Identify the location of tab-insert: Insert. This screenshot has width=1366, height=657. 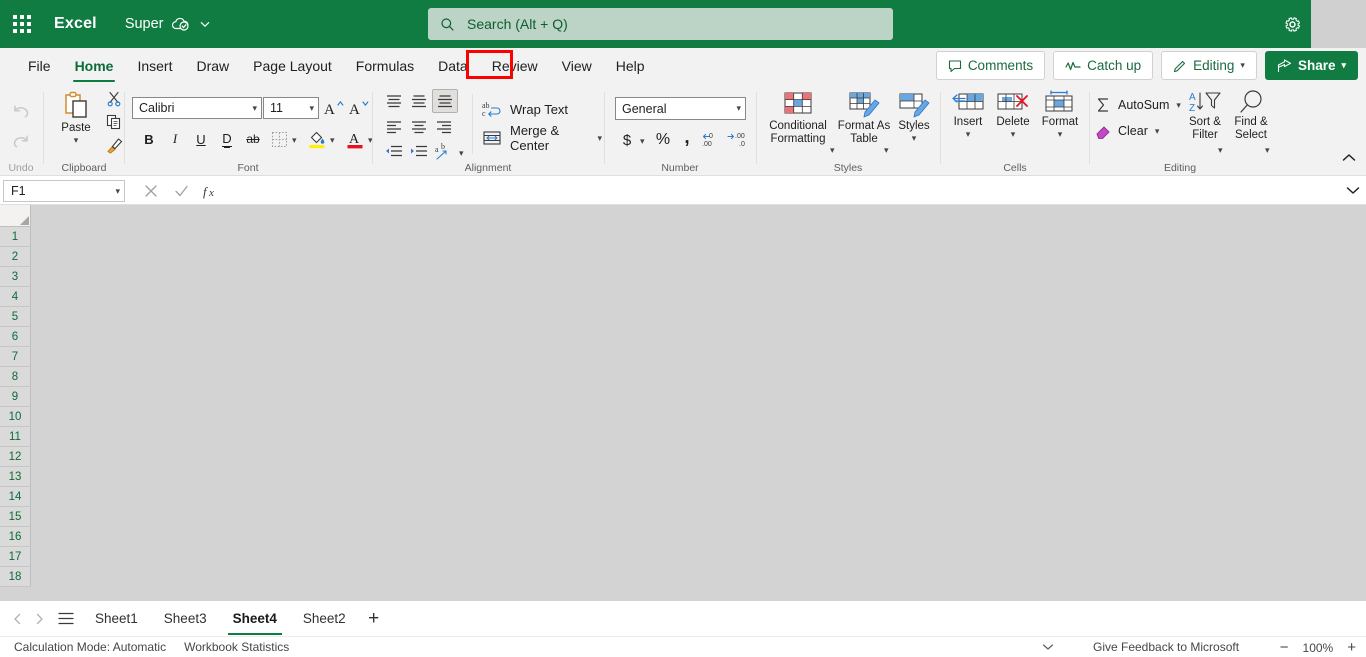
(154, 66).